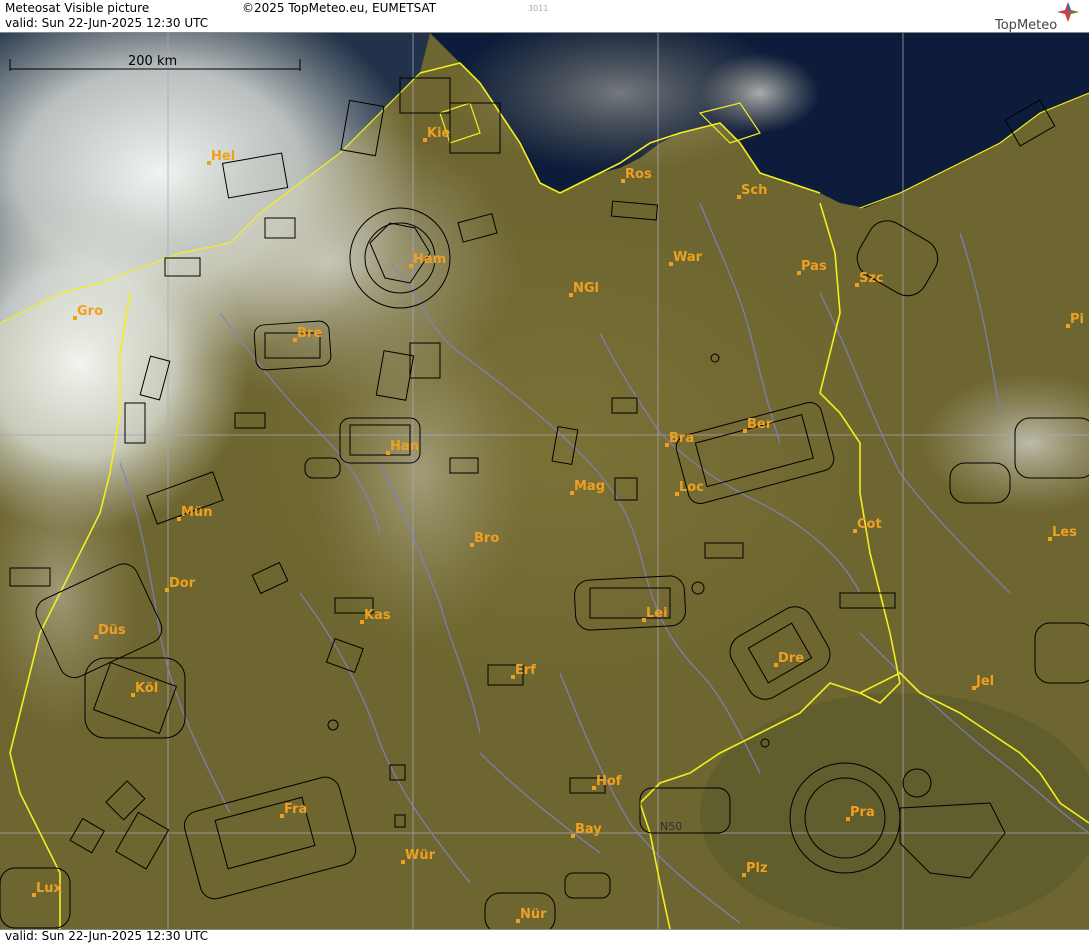  I want to click on city-marker: Kas, so click(375, 616).